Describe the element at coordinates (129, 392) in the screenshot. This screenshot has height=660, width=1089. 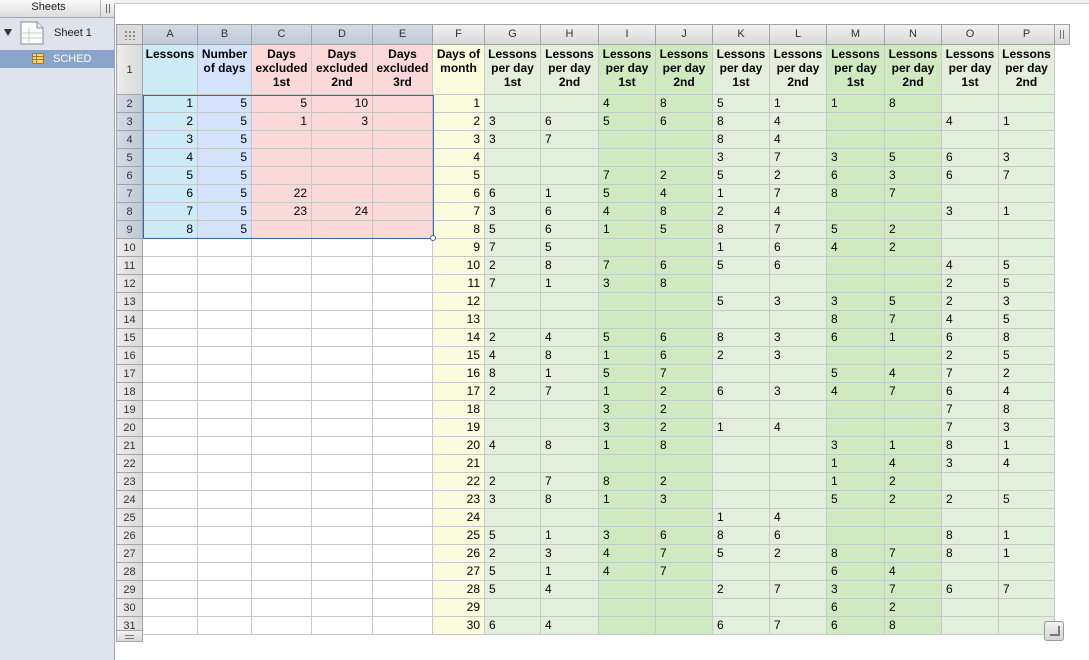
I see `row-header-18: 18` at that location.